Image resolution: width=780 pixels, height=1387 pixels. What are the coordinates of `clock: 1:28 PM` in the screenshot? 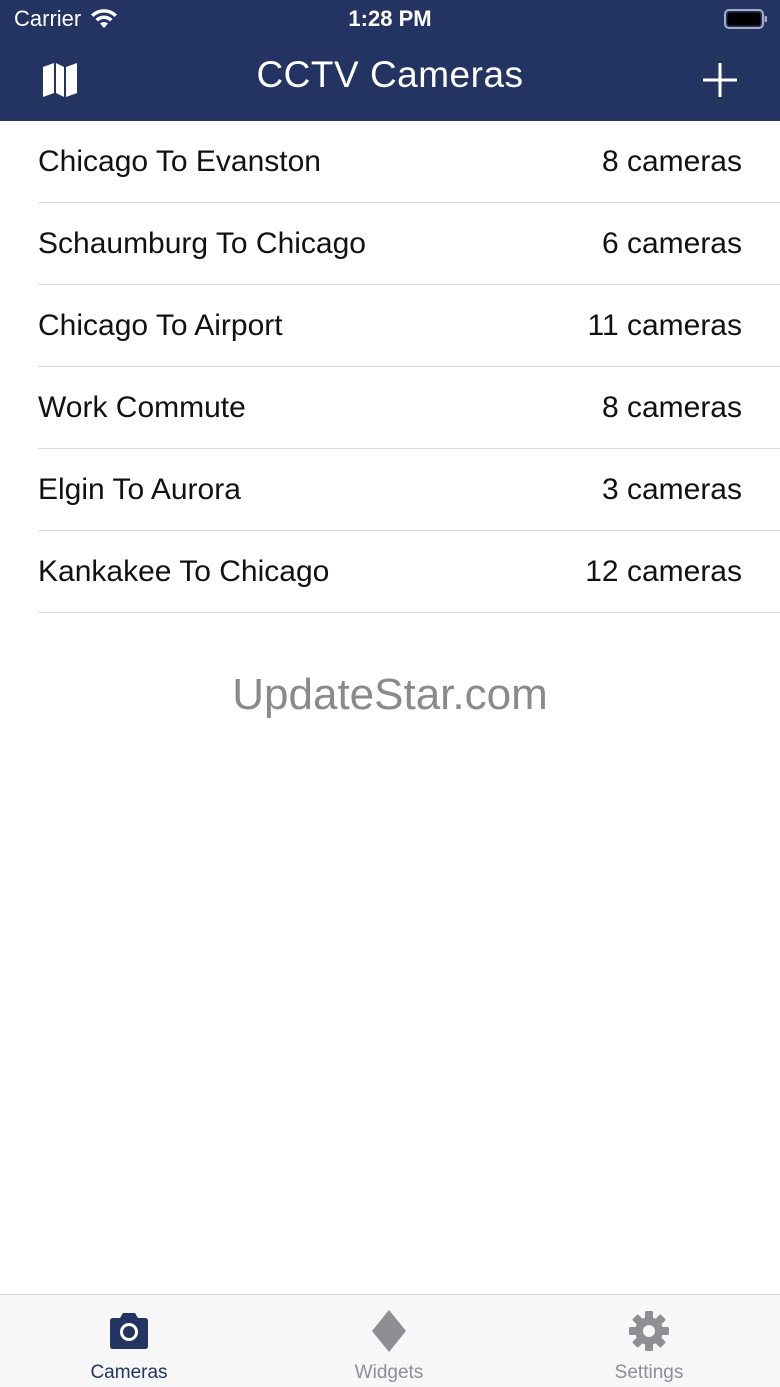 It's located at (390, 18).